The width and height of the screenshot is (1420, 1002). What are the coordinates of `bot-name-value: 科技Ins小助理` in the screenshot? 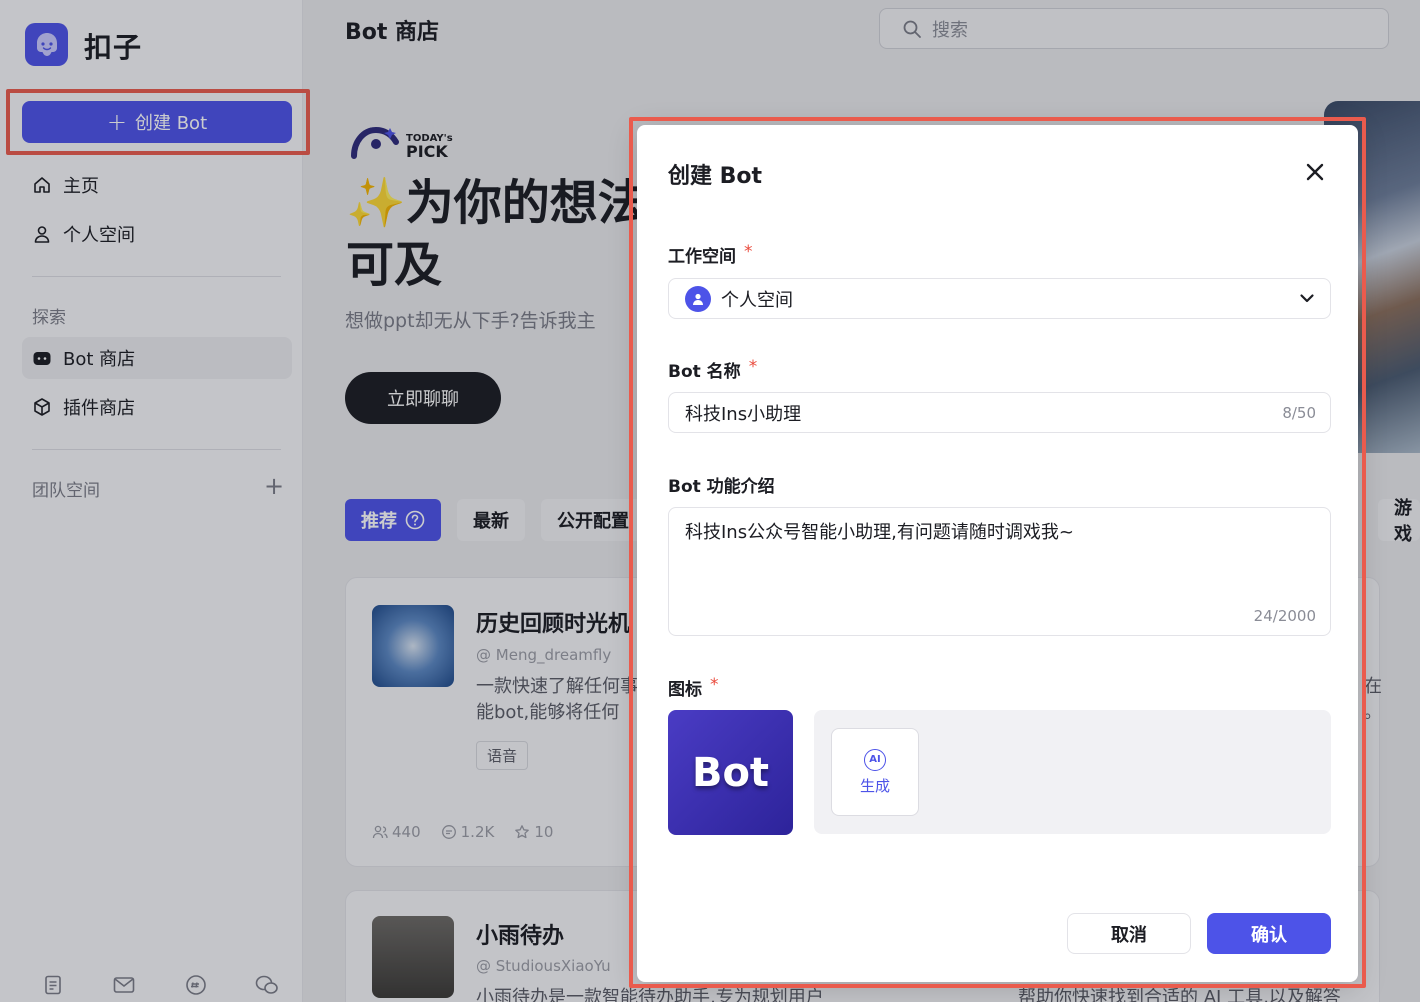 It's located at (743, 414).